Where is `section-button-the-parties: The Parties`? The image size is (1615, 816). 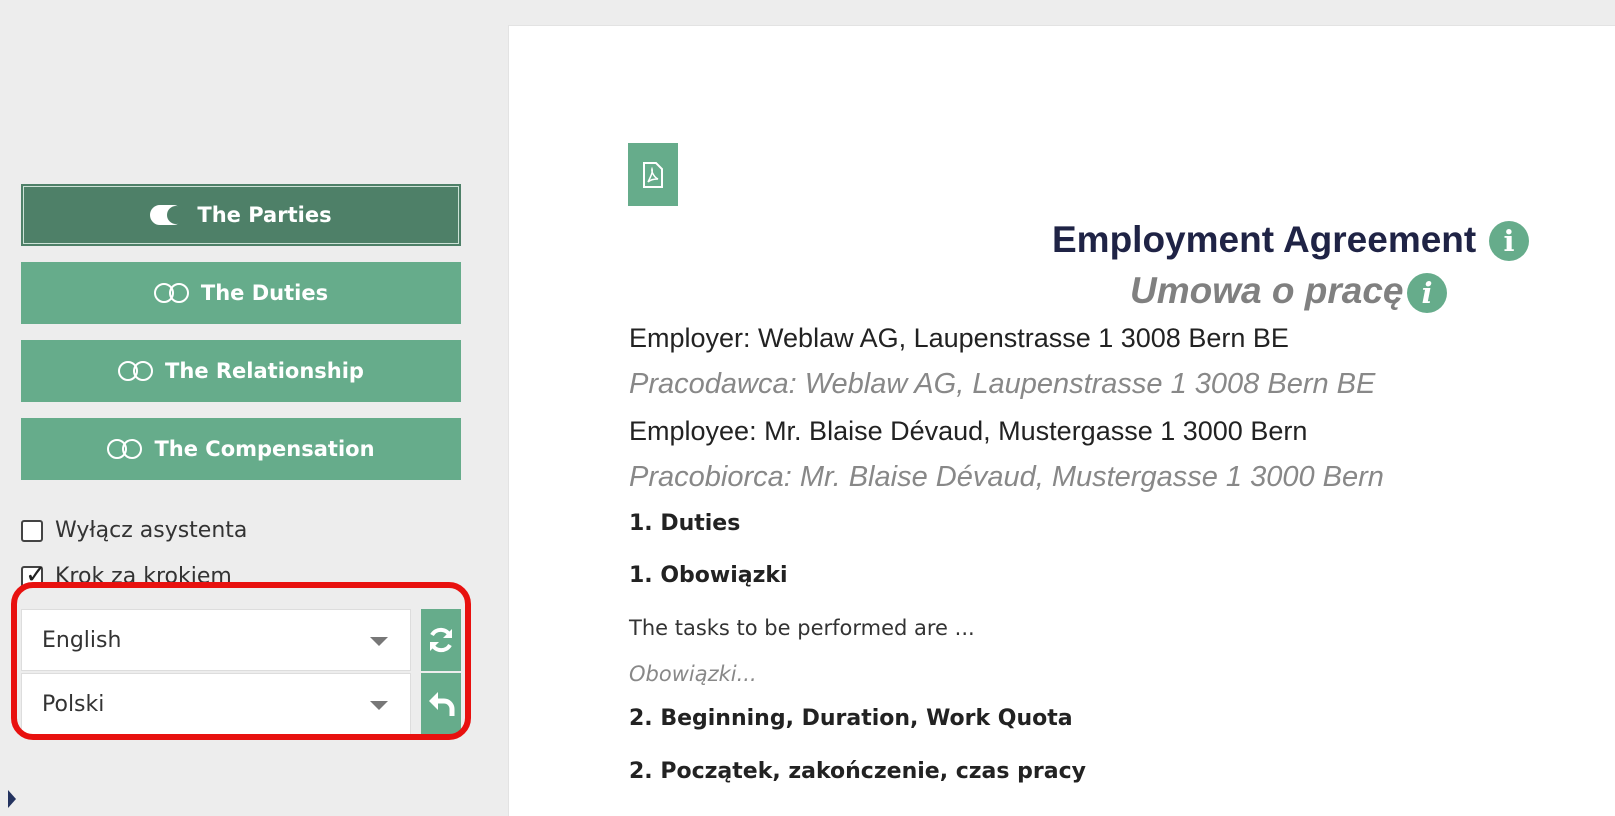
section-button-the-parties: The Parties is located at coordinates (241, 215).